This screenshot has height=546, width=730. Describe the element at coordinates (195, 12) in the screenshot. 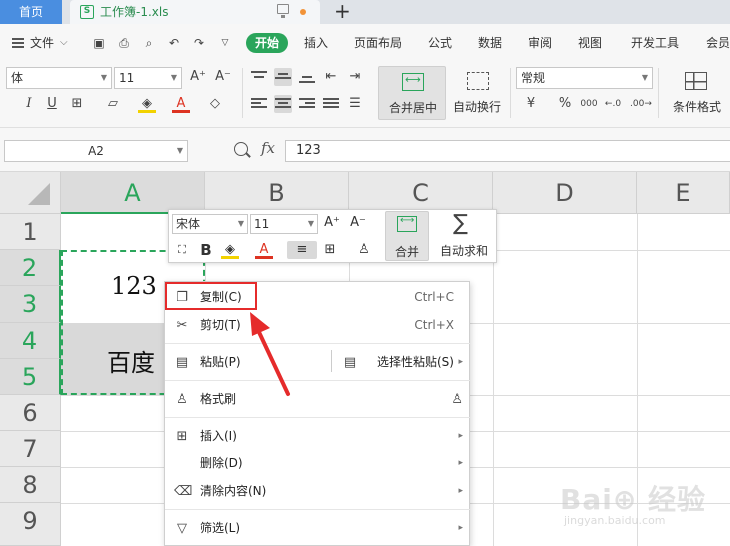

I see `tab-workbook: S 工作簿-1.xls` at that location.